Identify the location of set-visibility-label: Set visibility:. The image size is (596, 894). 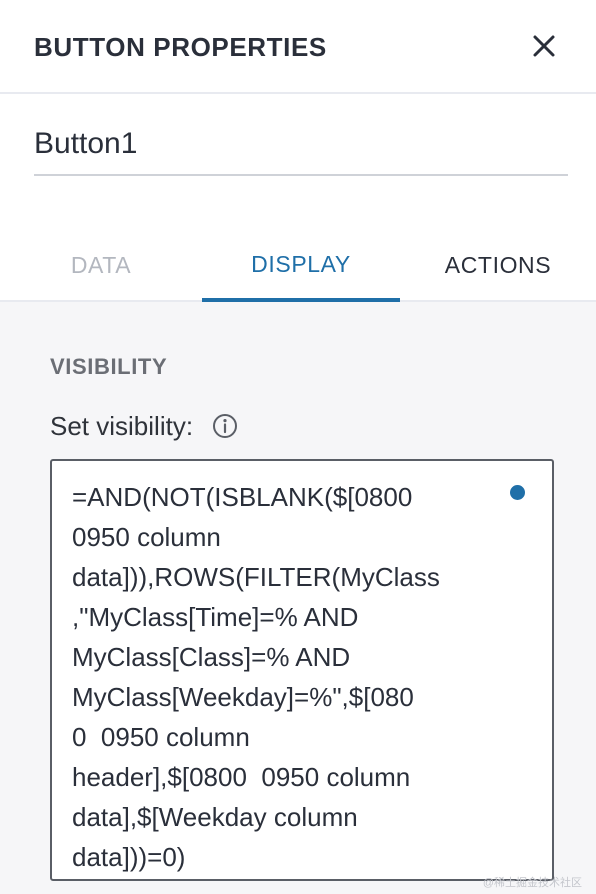
(122, 425).